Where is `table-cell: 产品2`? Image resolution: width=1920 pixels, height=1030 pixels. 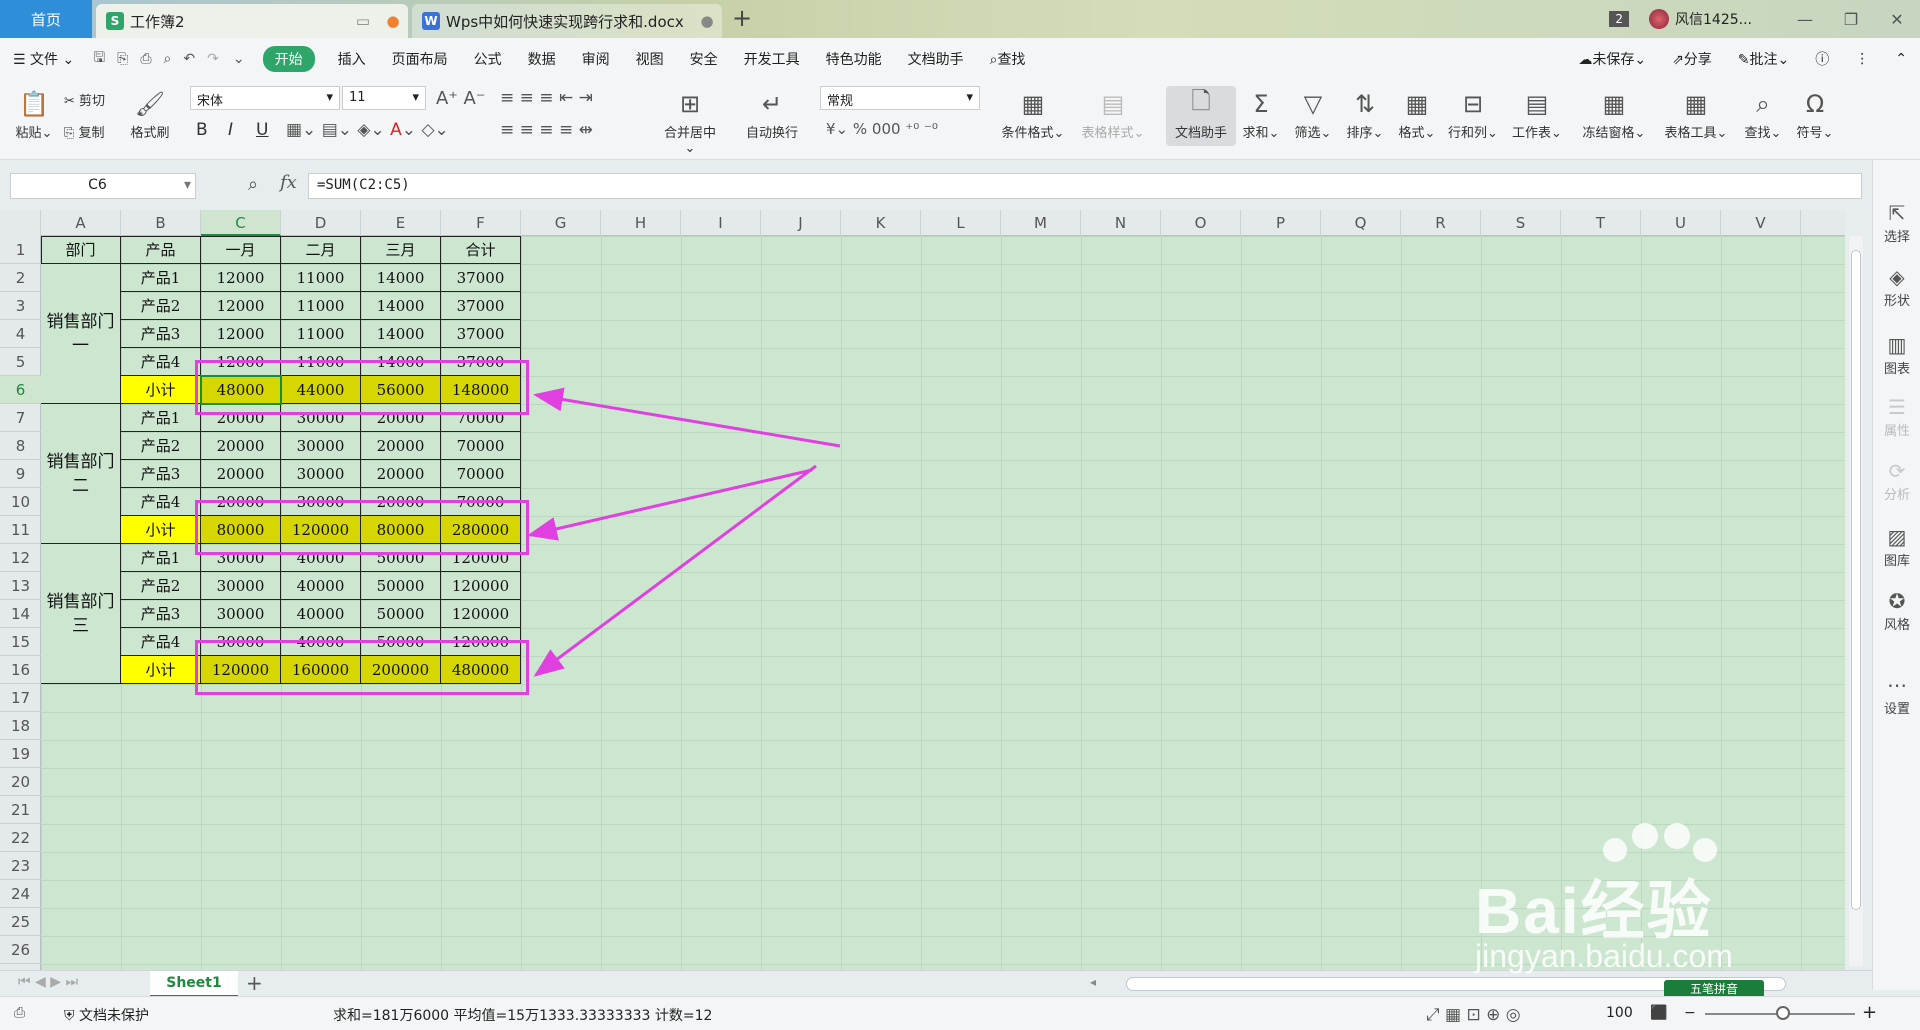
table-cell: 产品2 is located at coordinates (161, 306).